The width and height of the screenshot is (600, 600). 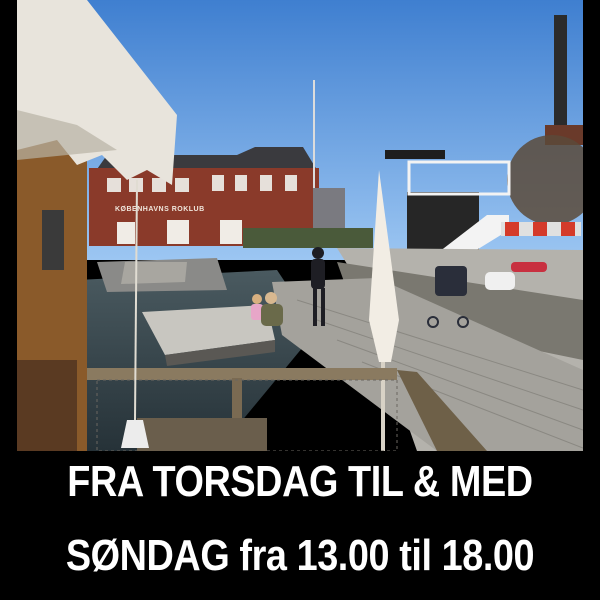 What do you see at coordinates (53, 240) in the screenshot?
I see `boat-cabin-window` at bounding box center [53, 240].